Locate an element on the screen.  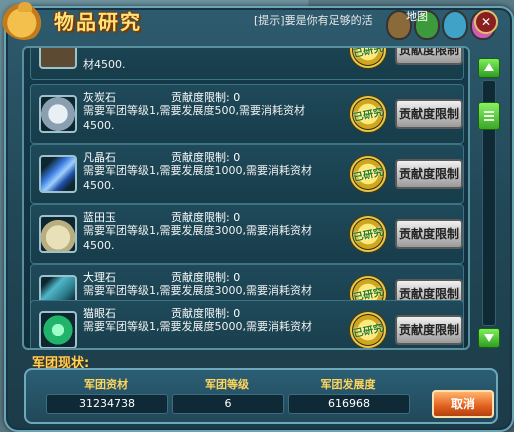
scroll-up-button is located at coordinates (489, 68).